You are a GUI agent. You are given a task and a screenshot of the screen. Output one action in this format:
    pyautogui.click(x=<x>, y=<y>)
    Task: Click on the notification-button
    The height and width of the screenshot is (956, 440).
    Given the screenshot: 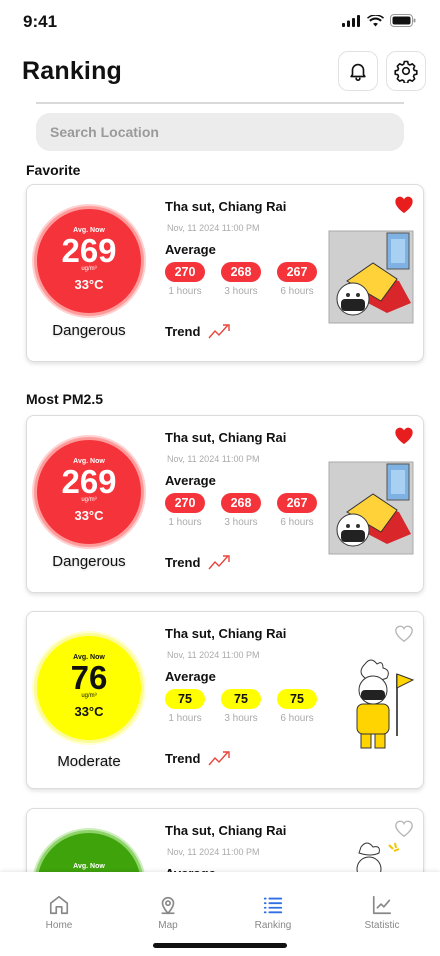 What is the action you would take?
    pyautogui.click(x=358, y=71)
    